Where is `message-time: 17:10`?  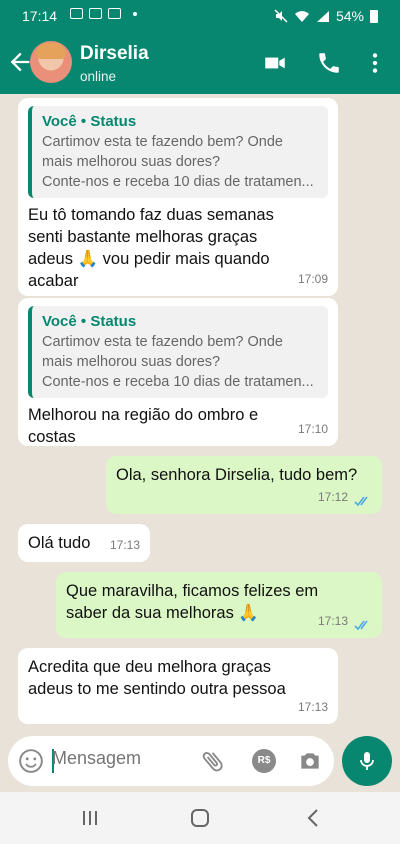
message-time: 17:10 is located at coordinates (312, 429).